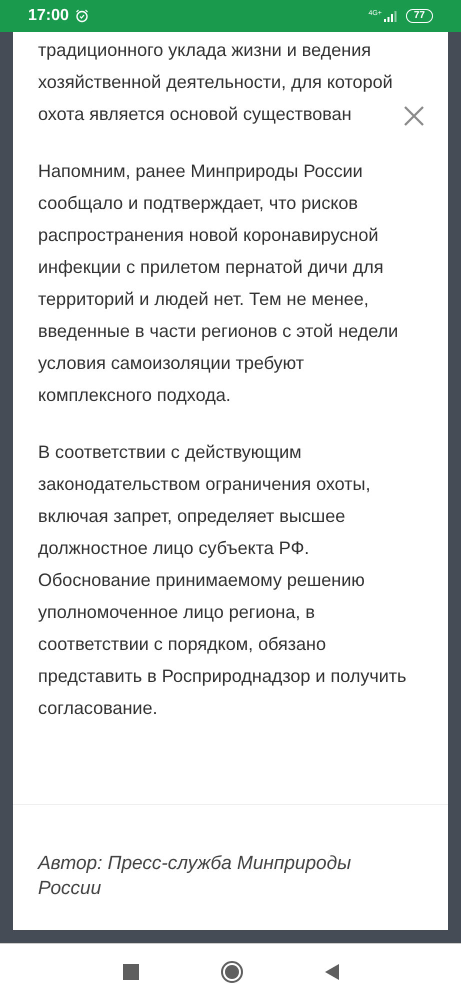 This screenshot has width=461, height=1000. Describe the element at coordinates (81, 16) in the screenshot. I see `alarm-icon` at that location.